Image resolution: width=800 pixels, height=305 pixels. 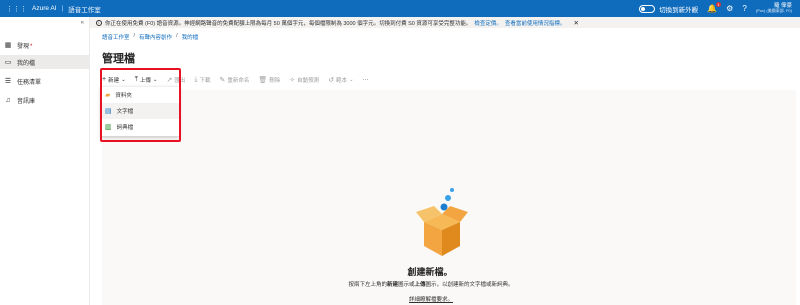 What do you see at coordinates (222, 80) in the screenshot?
I see `rename-icon: ✎` at bounding box center [222, 80].